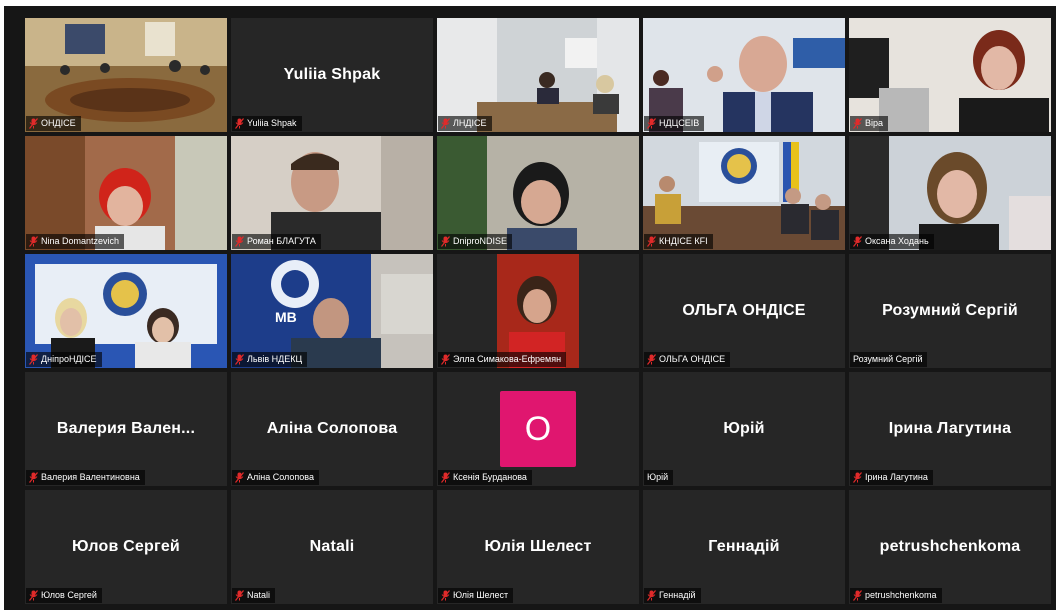 This screenshot has height=616, width=1059. I want to click on participant-tile-21: Юлов Сергей Юлов Сергей, so click(126, 547).